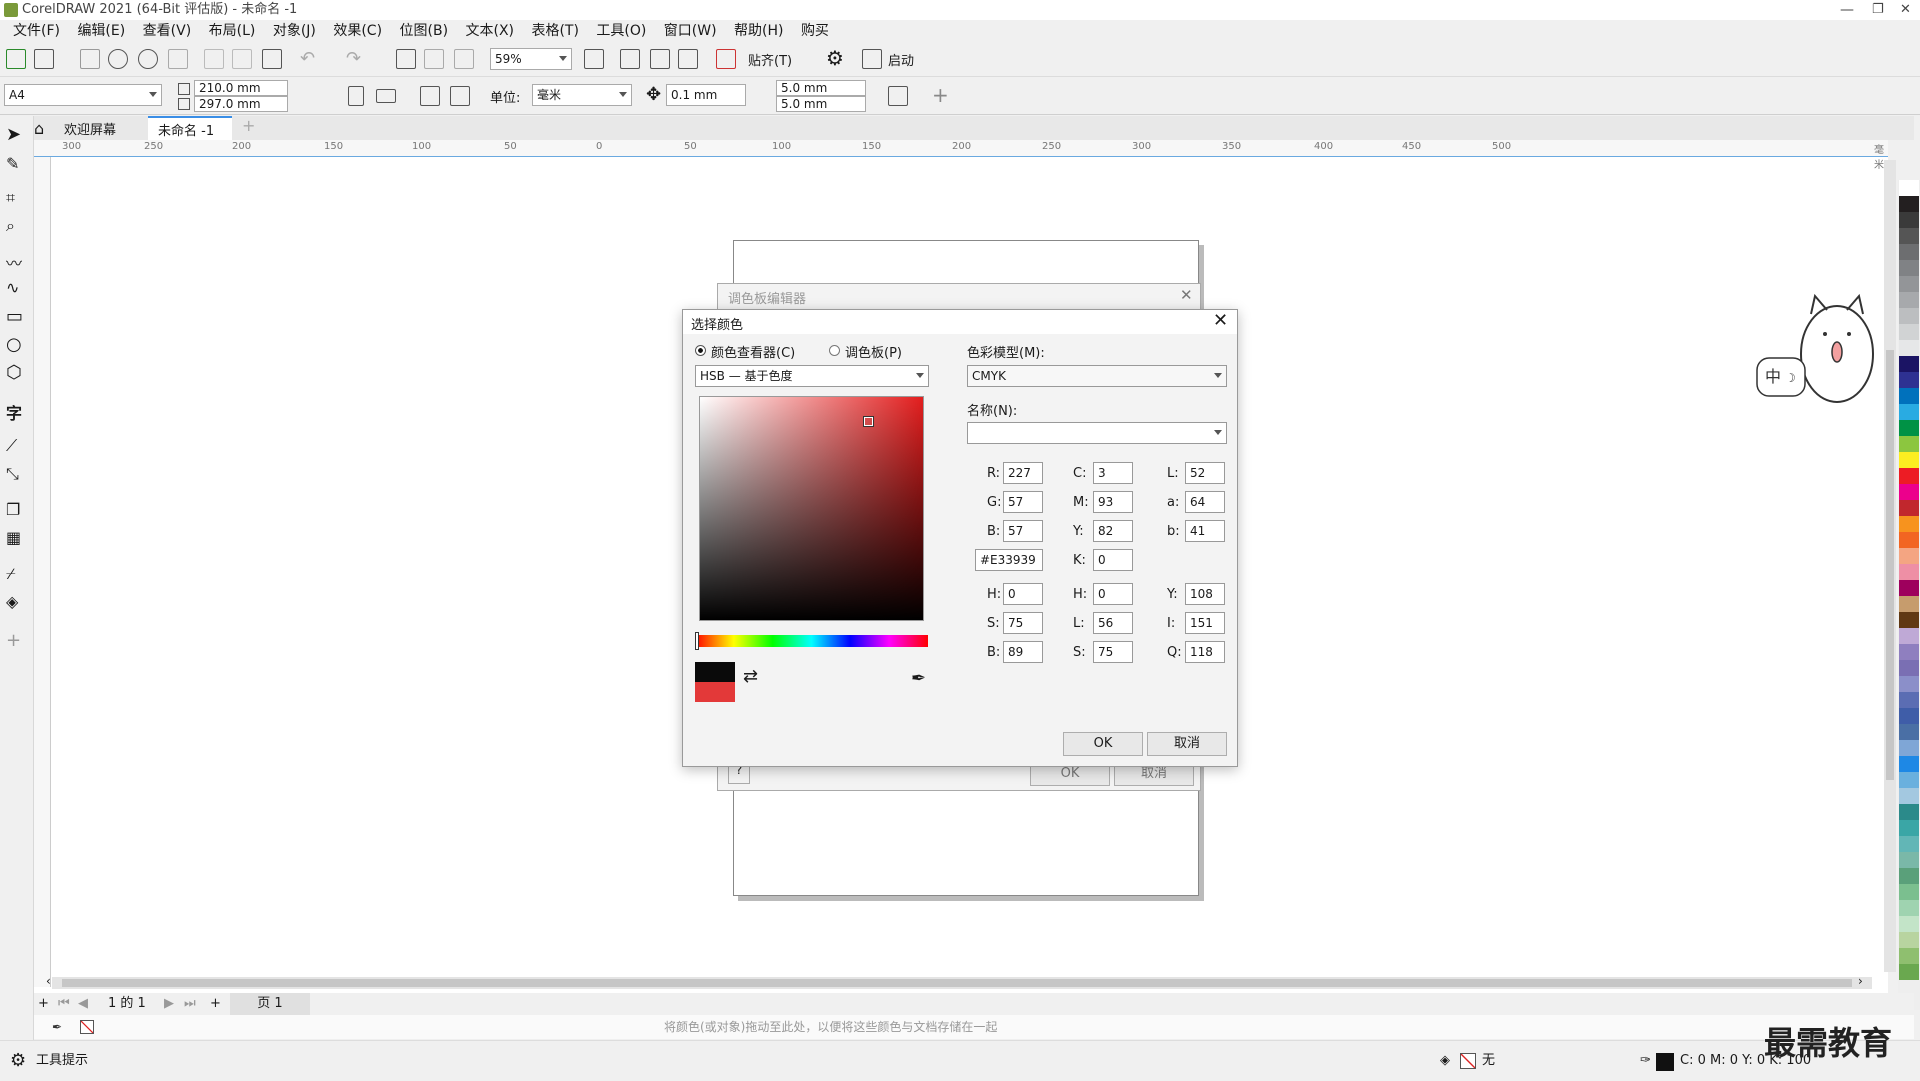 Image resolution: width=1920 pixels, height=1081 pixels. Describe the element at coordinates (1847, 10) in the screenshot. I see `minimize-icon: —` at that location.